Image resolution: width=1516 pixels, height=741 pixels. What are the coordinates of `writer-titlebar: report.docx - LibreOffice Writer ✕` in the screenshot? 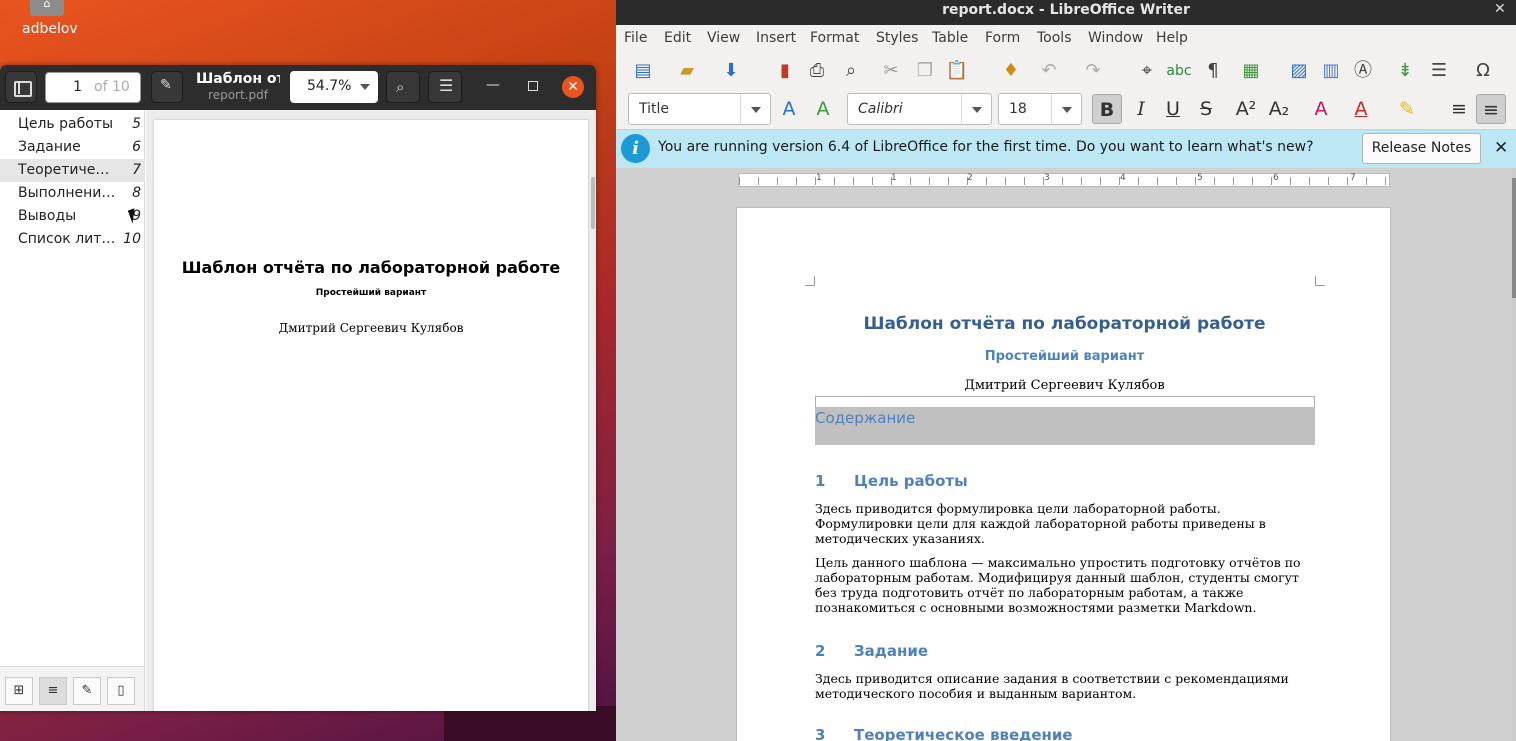 It's located at (1066, 12).